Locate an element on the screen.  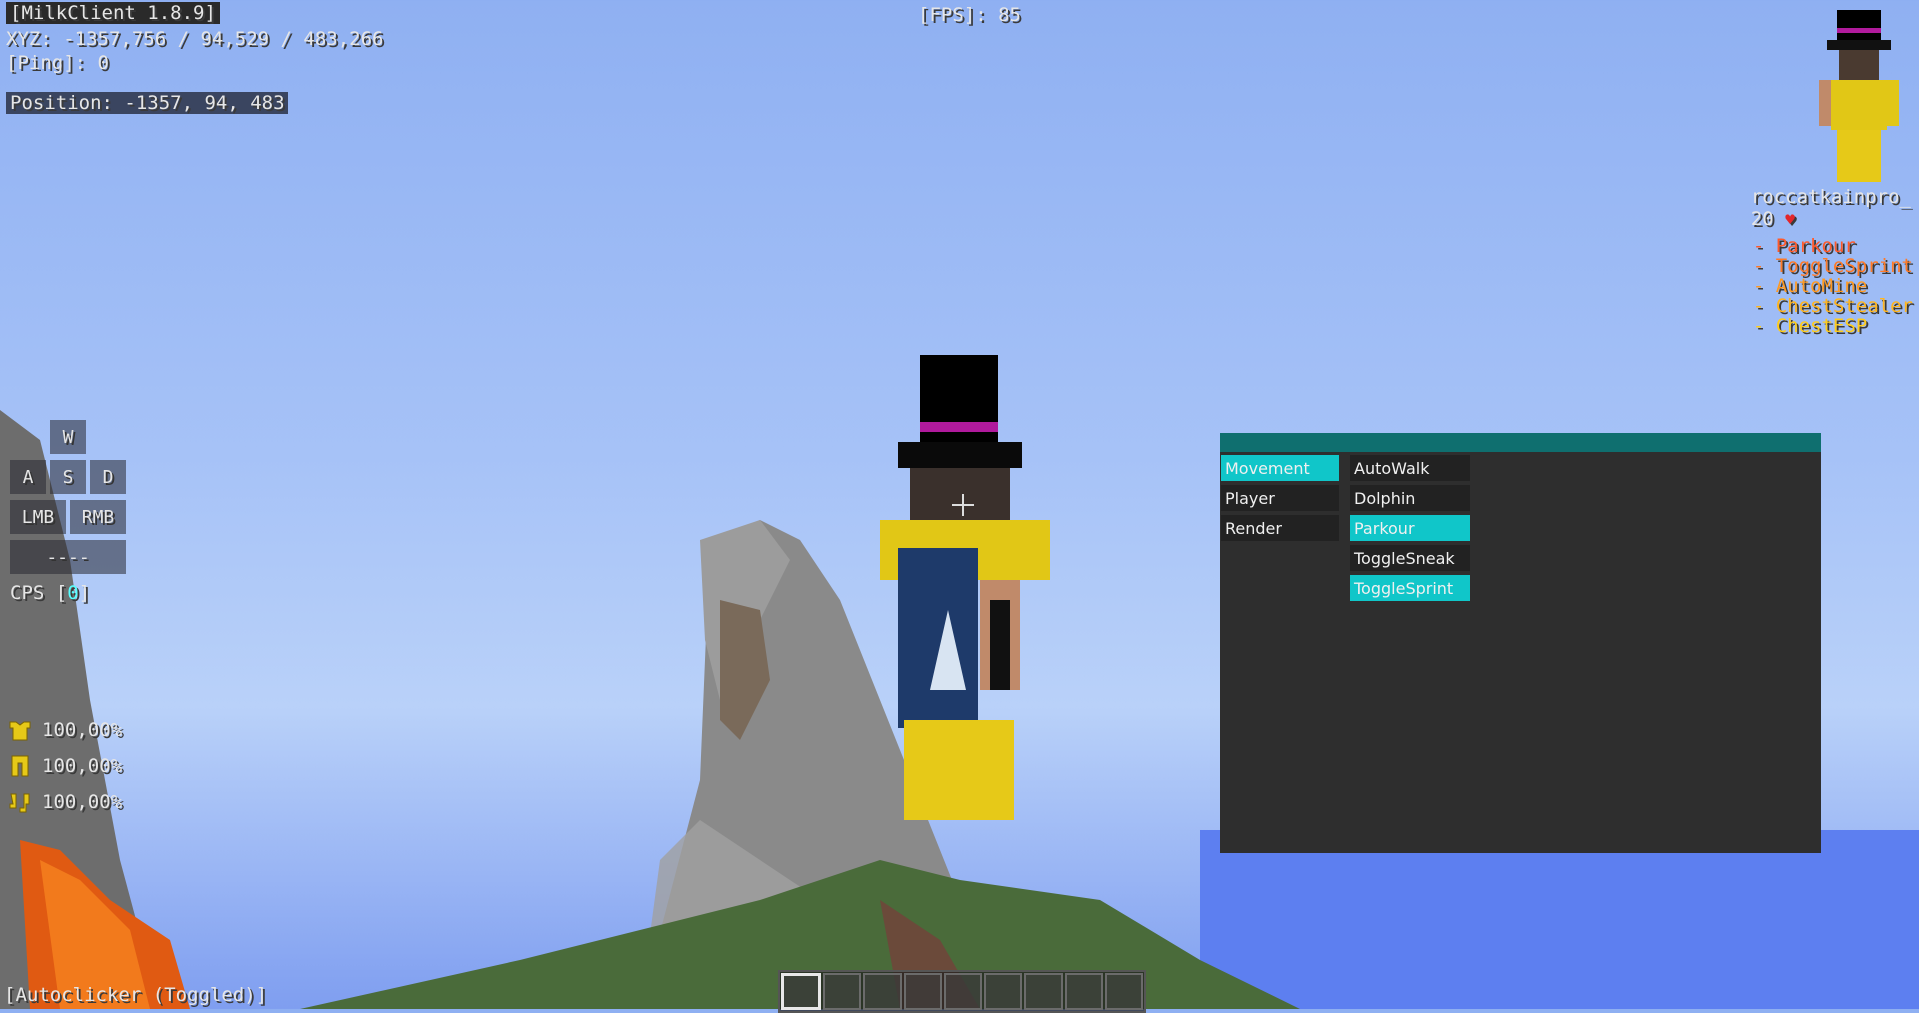
enabled-module: - ToggleSprint is located at coordinates (1832, 266).